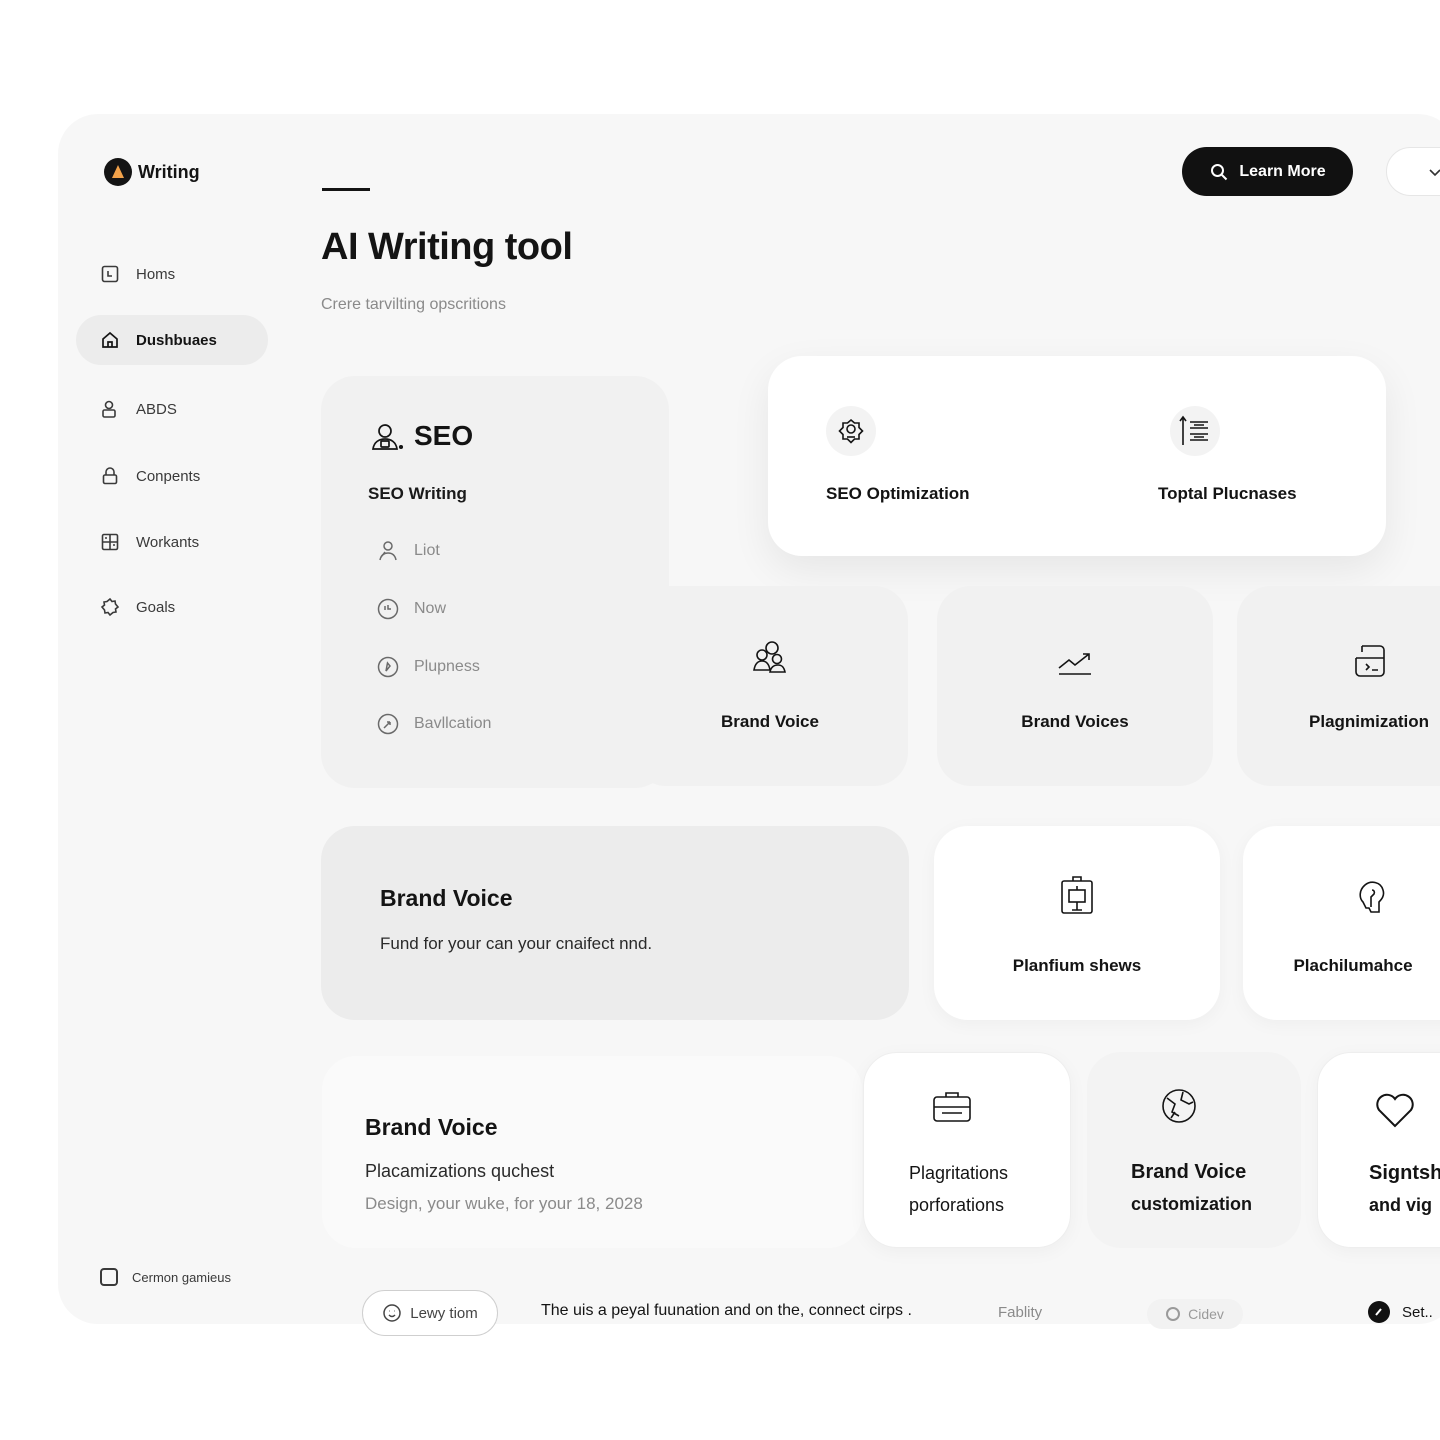 The width and height of the screenshot is (1440, 1440). Describe the element at coordinates (446, 898) in the screenshot. I see `brand-voice-card-title: Brand Voice` at that location.